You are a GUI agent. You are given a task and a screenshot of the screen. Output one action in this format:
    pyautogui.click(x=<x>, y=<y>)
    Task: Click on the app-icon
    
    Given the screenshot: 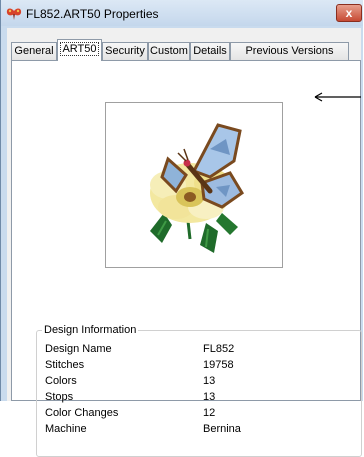 What is the action you would take?
    pyautogui.click(x=14, y=14)
    